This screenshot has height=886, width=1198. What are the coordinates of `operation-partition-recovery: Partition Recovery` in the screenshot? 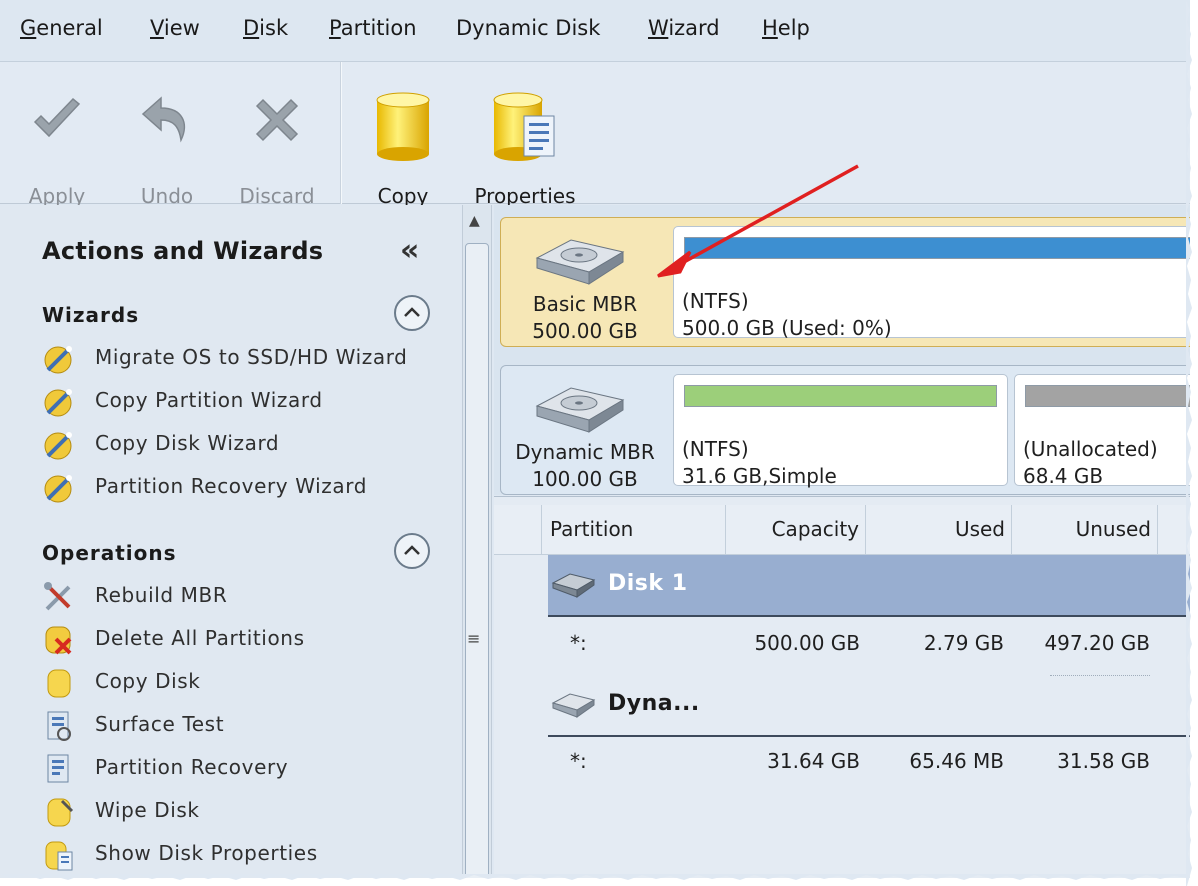 It's located at (242, 769).